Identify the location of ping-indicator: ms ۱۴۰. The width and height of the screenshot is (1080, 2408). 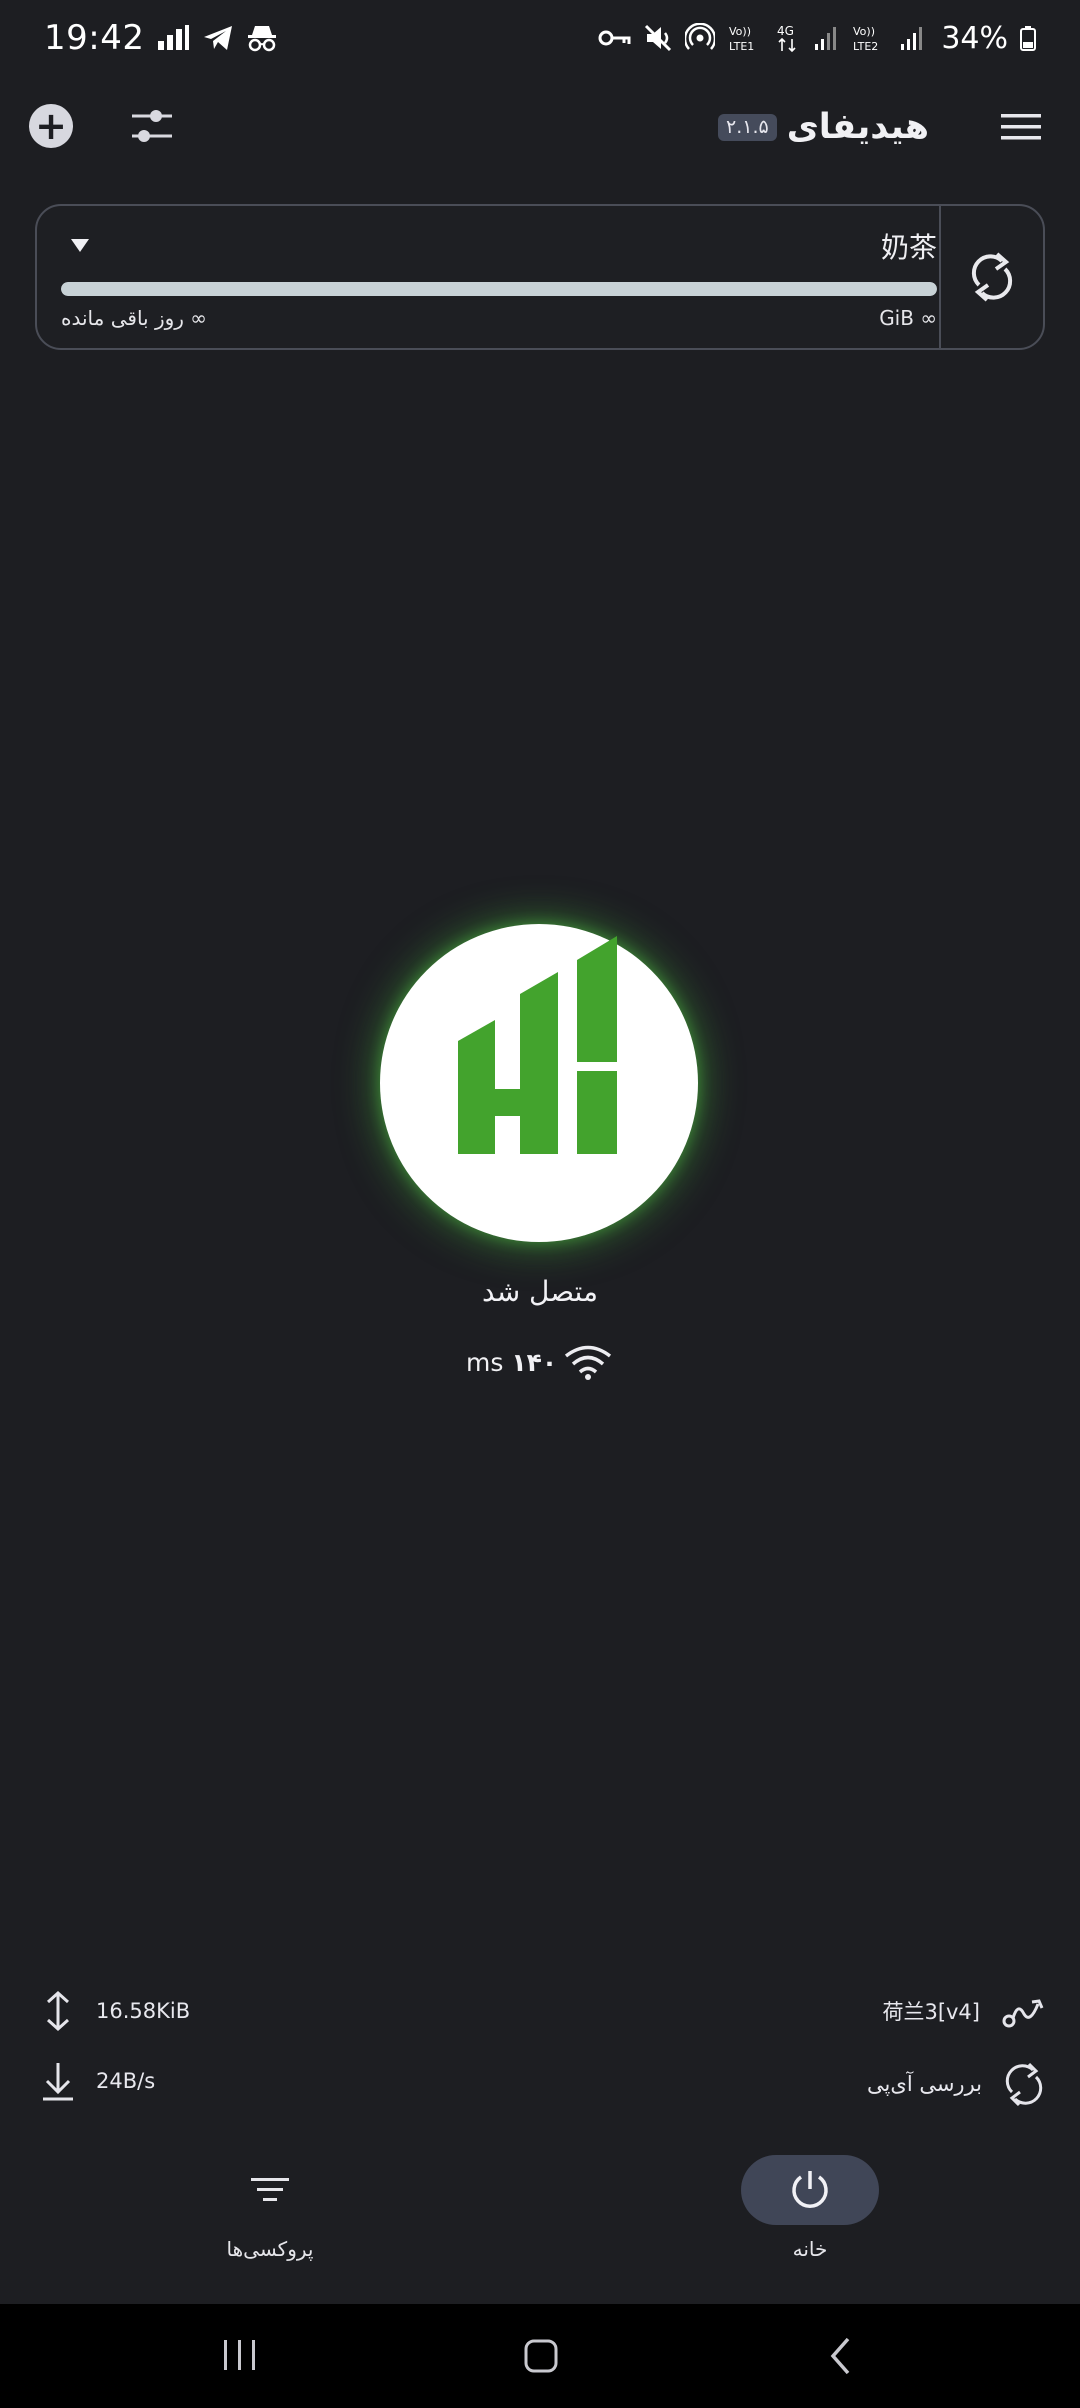
(542, 1362).